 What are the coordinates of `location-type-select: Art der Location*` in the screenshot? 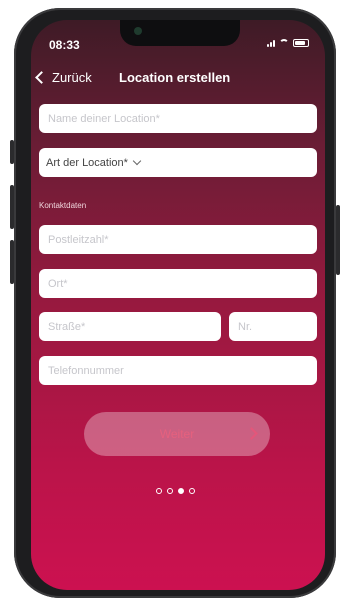 It's located at (178, 162).